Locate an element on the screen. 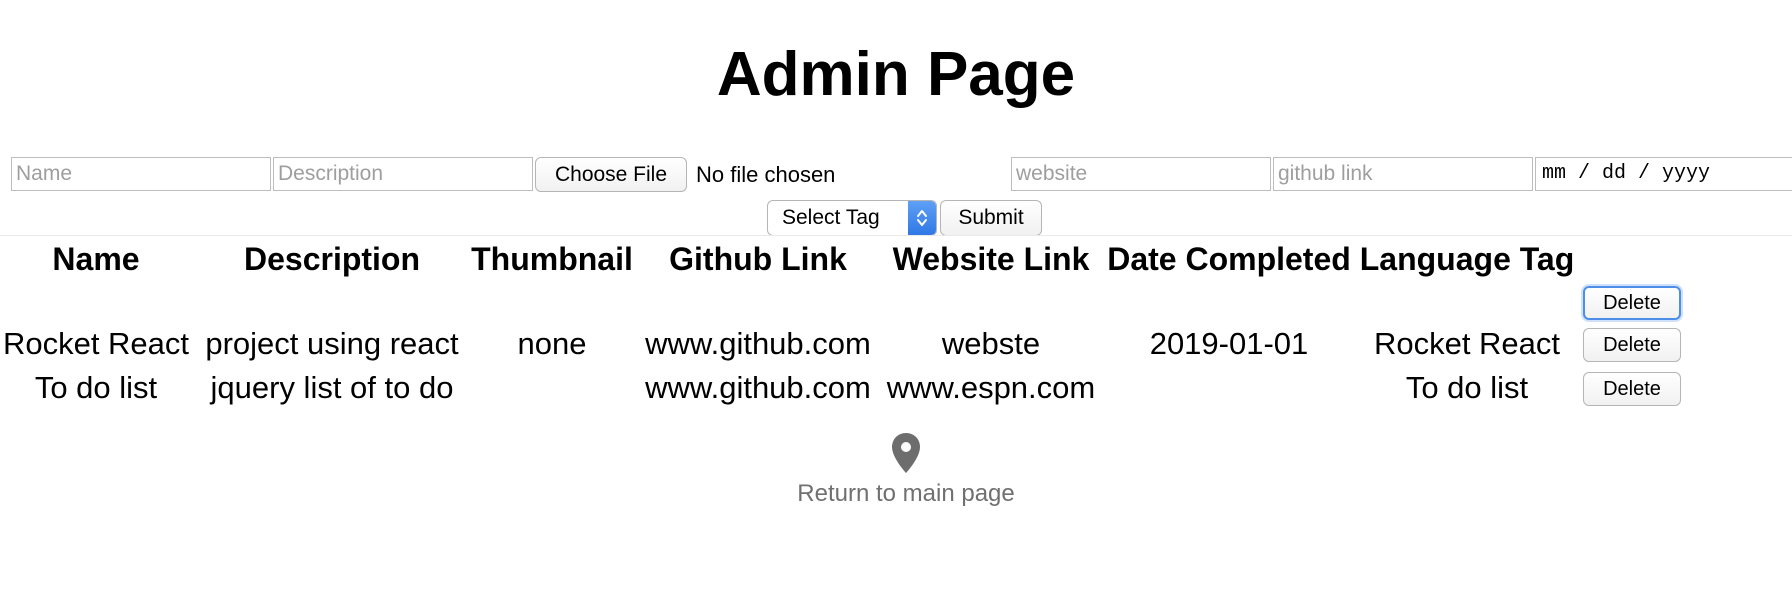 The height and width of the screenshot is (598, 1792). file-status-text: No file chosen is located at coordinates (766, 174).